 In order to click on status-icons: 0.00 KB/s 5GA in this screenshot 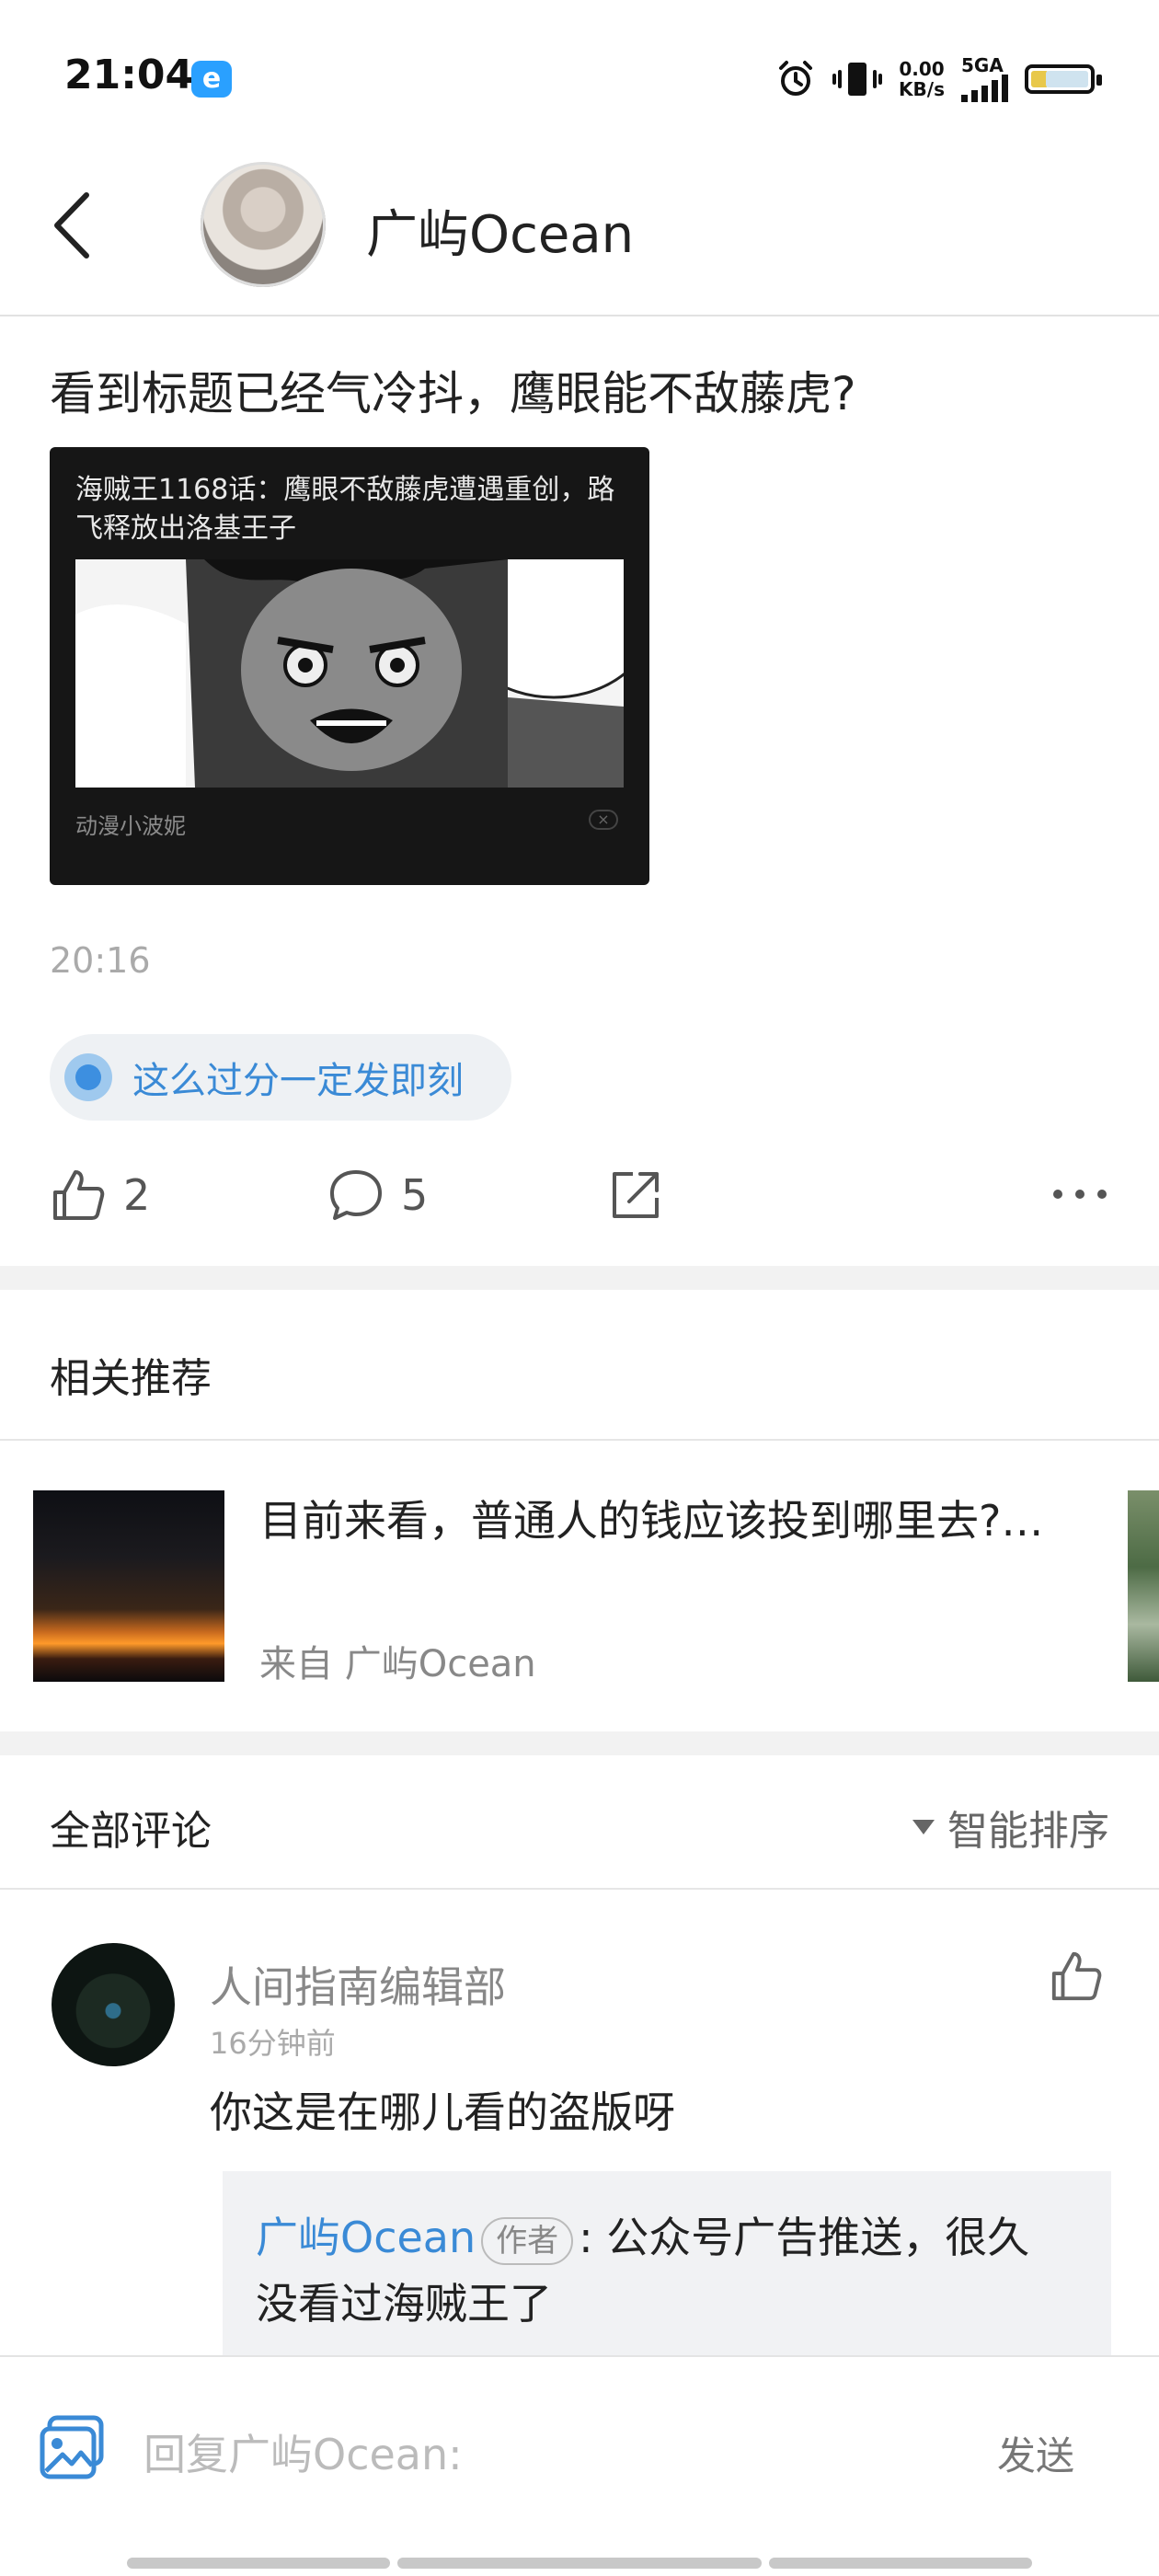, I will do `click(938, 79)`.